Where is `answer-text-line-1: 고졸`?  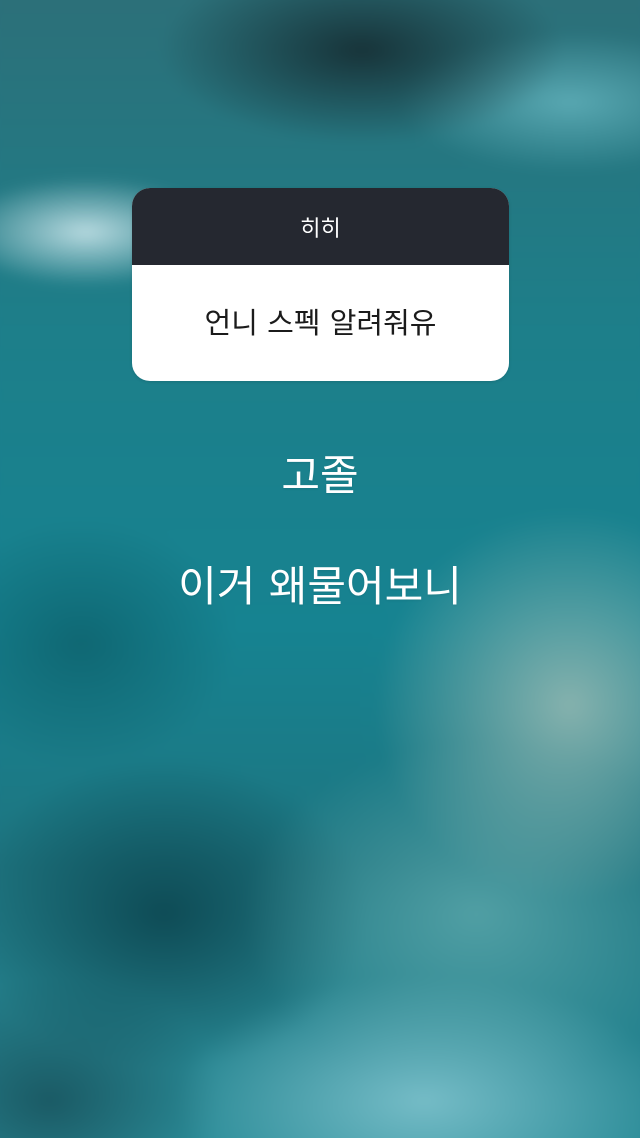 answer-text-line-1: 고졸 is located at coordinates (320, 475).